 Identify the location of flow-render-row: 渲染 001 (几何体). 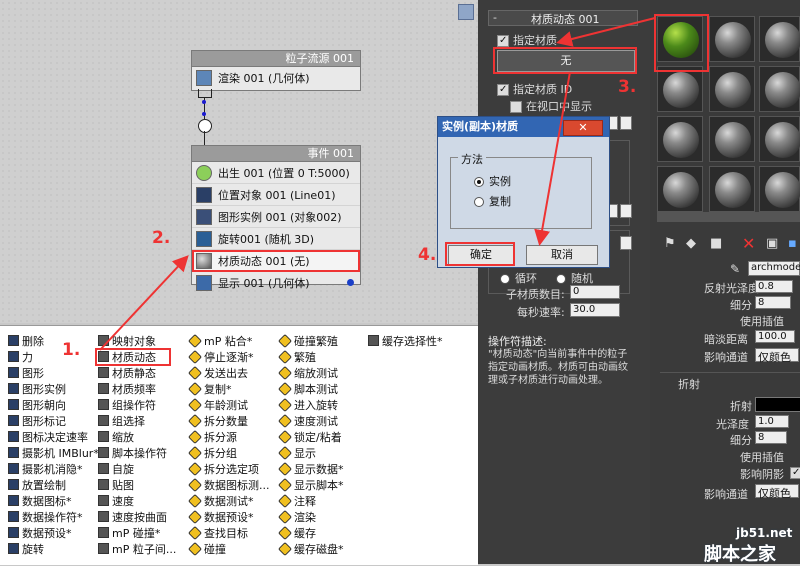
(276, 77).